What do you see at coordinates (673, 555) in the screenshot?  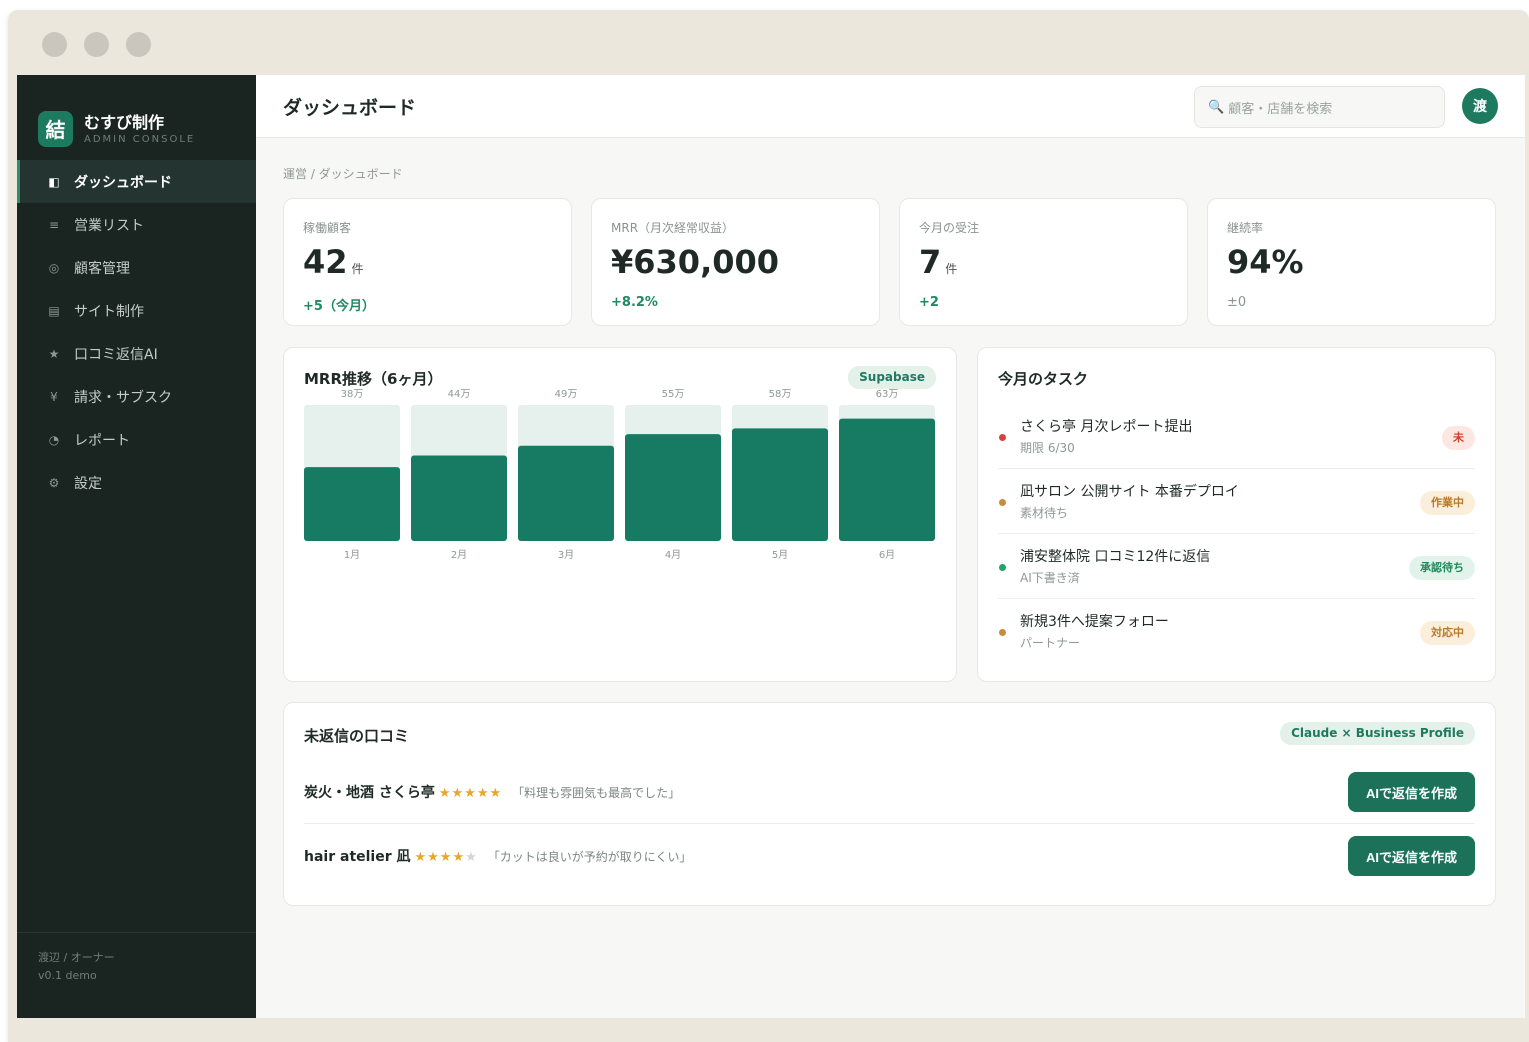 I see `x-tick-label: 4月` at bounding box center [673, 555].